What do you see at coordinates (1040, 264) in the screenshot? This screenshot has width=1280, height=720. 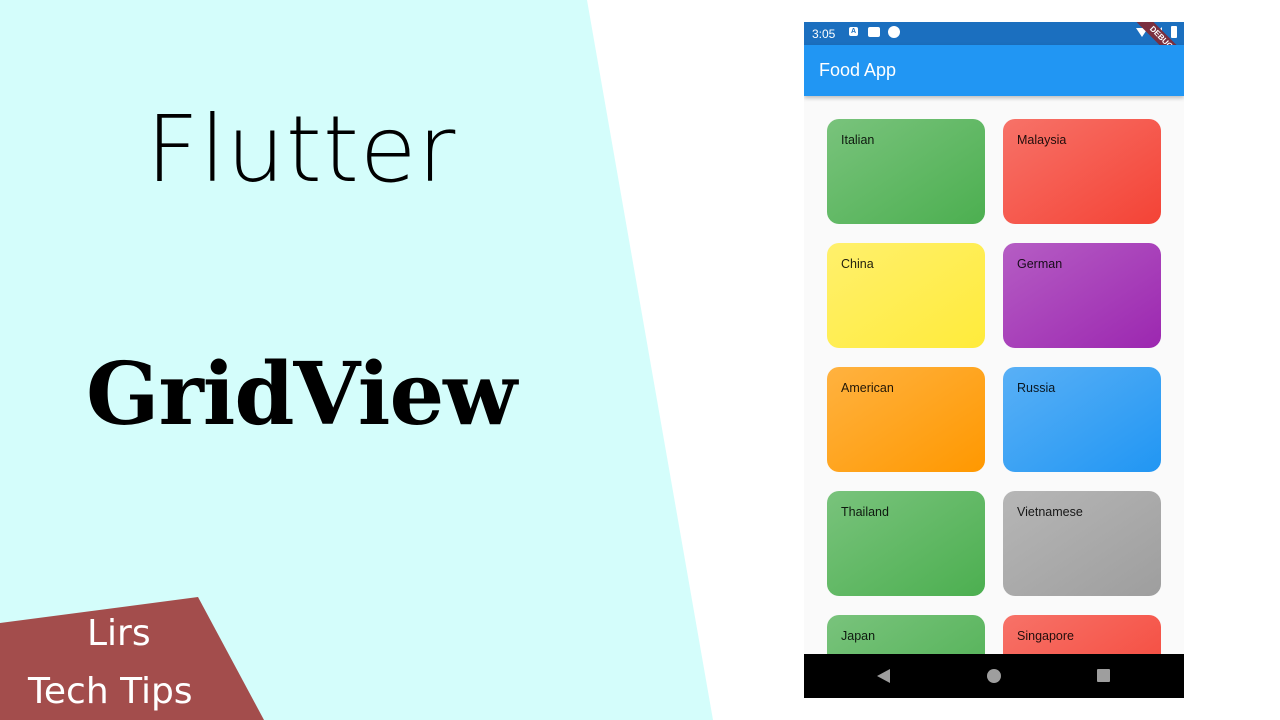 I see `grid-card-label: German` at bounding box center [1040, 264].